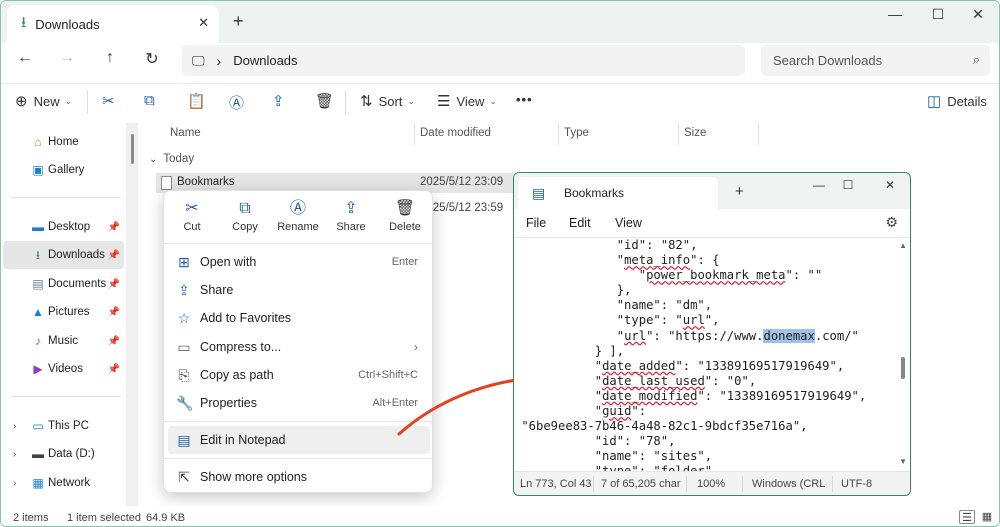  Describe the element at coordinates (789, 335) in the screenshot. I see `selected-text: donemax` at that location.